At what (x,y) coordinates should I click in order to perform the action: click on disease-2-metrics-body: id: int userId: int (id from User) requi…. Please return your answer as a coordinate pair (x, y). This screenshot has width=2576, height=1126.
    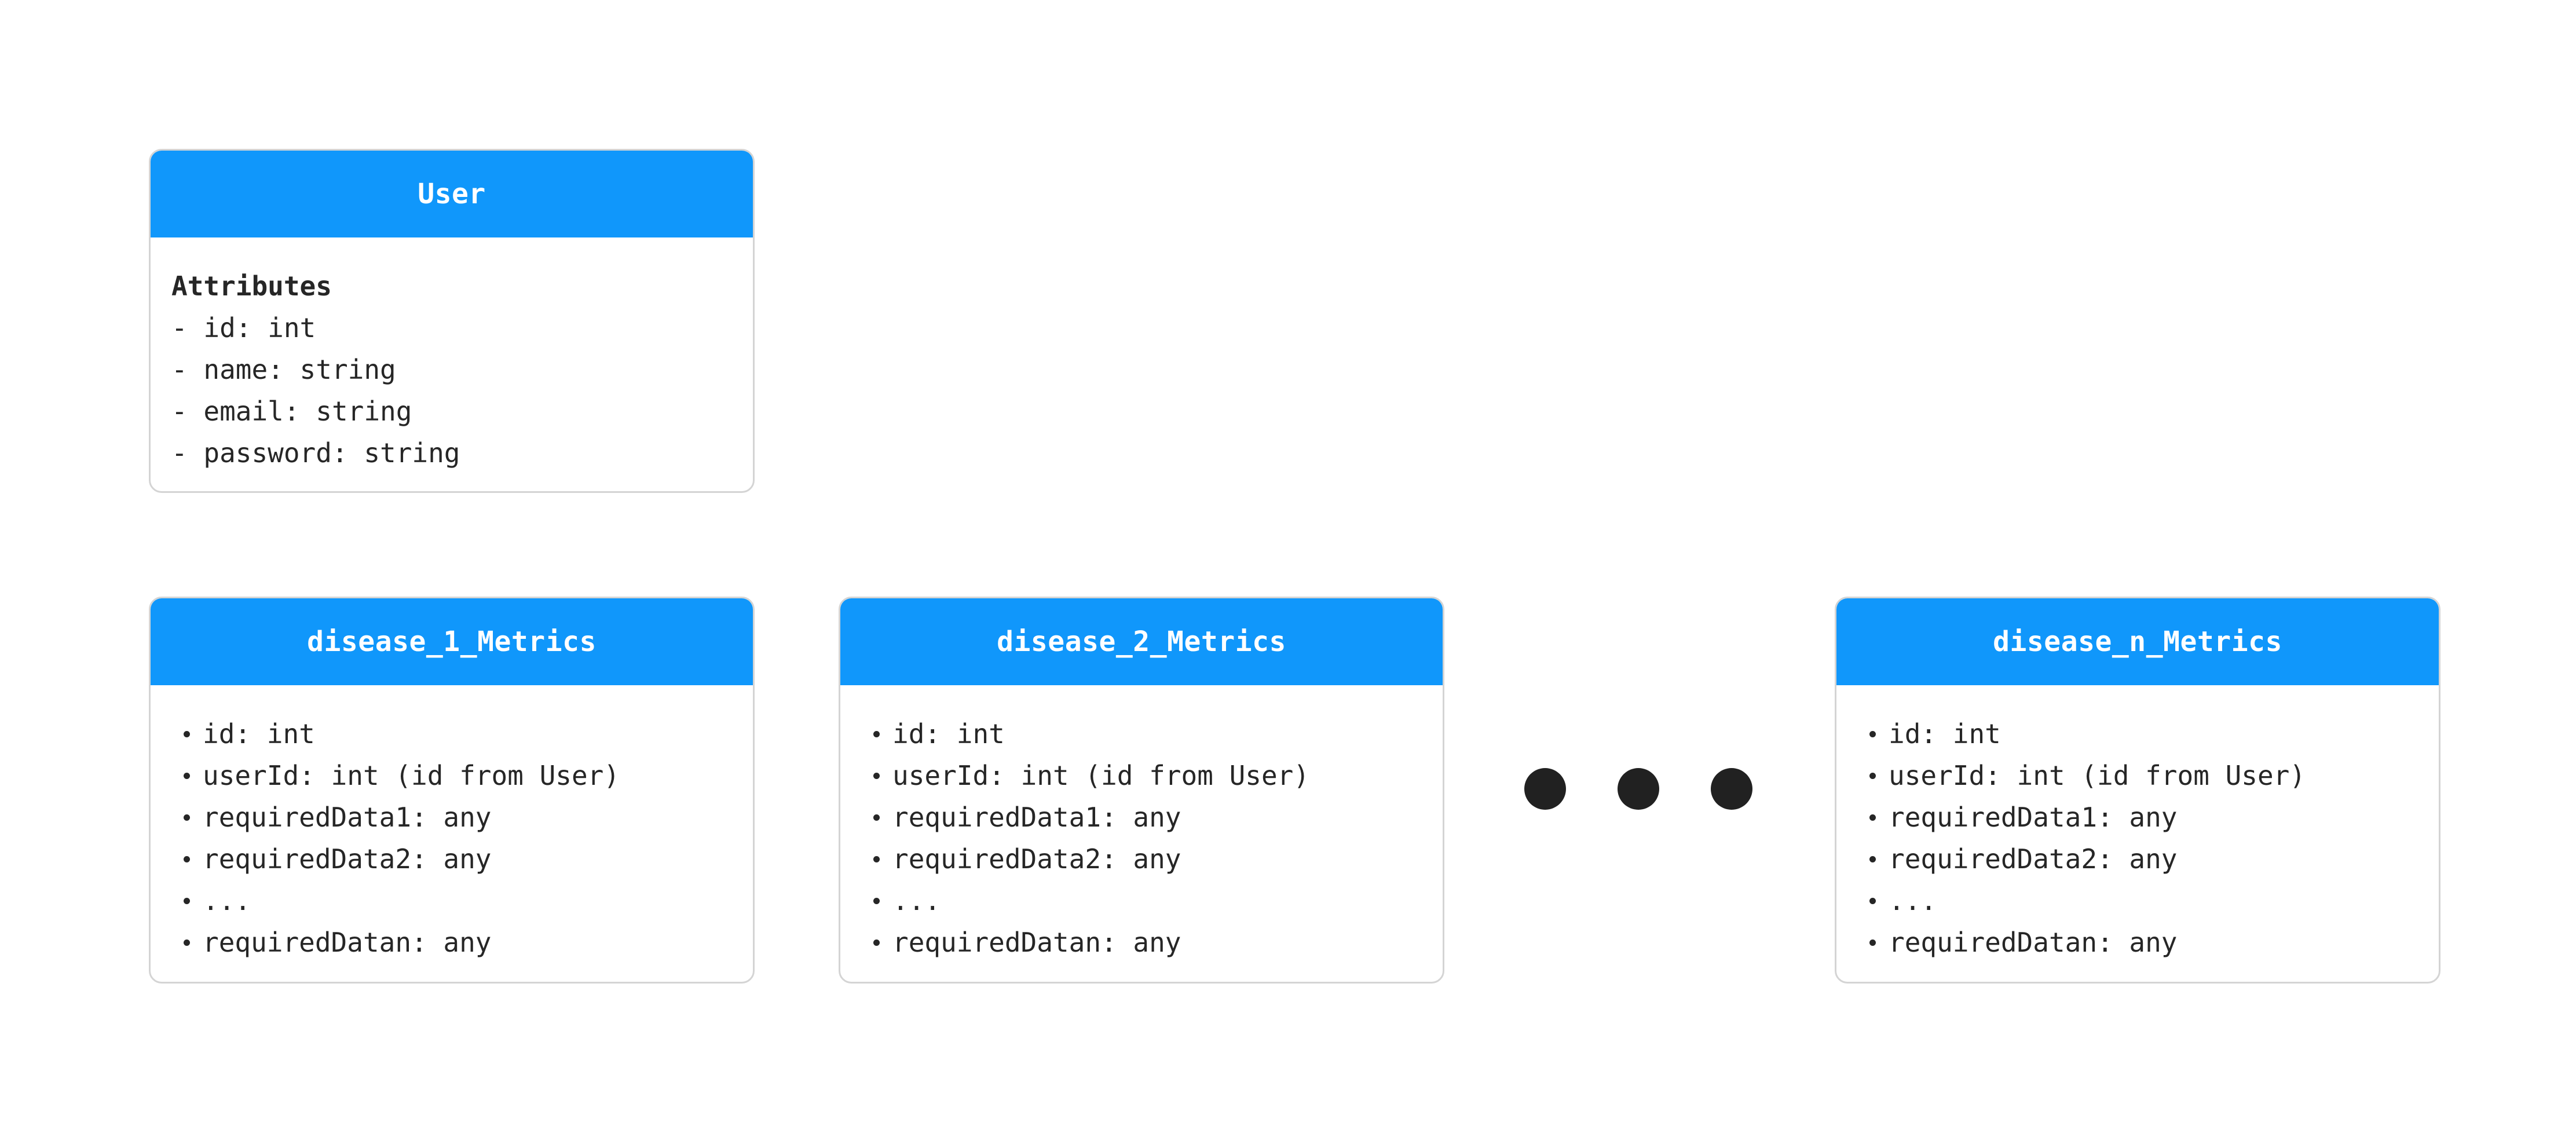
    Looking at the image, I should click on (1141, 833).